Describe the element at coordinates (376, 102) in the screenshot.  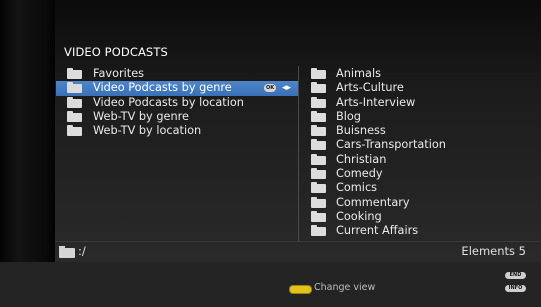
I see `list-item-label: Arts-Interview` at that location.